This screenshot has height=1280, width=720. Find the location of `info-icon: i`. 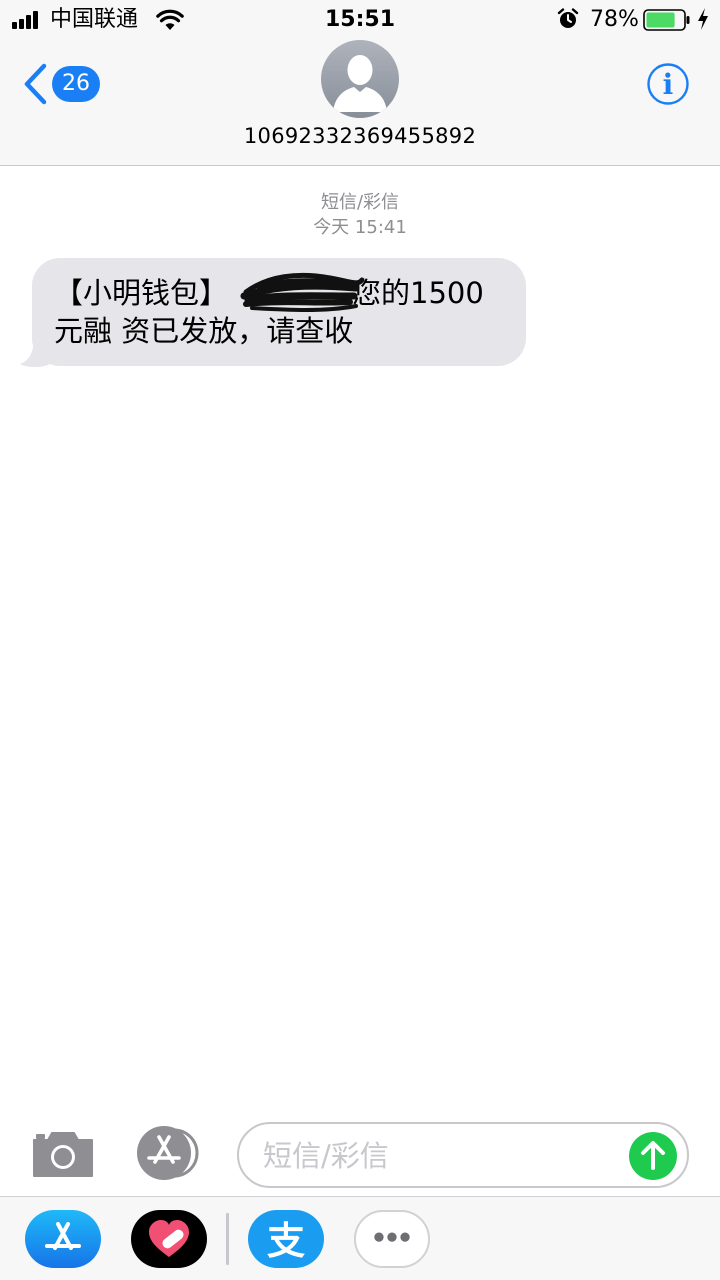

info-icon: i is located at coordinates (668, 84).